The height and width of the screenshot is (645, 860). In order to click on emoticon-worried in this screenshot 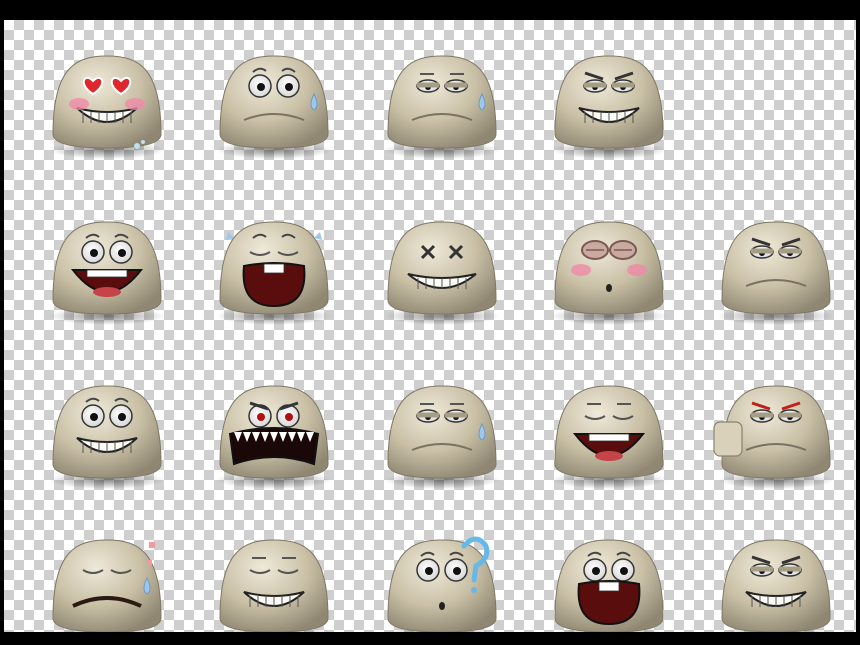, I will do `click(442, 437)`.